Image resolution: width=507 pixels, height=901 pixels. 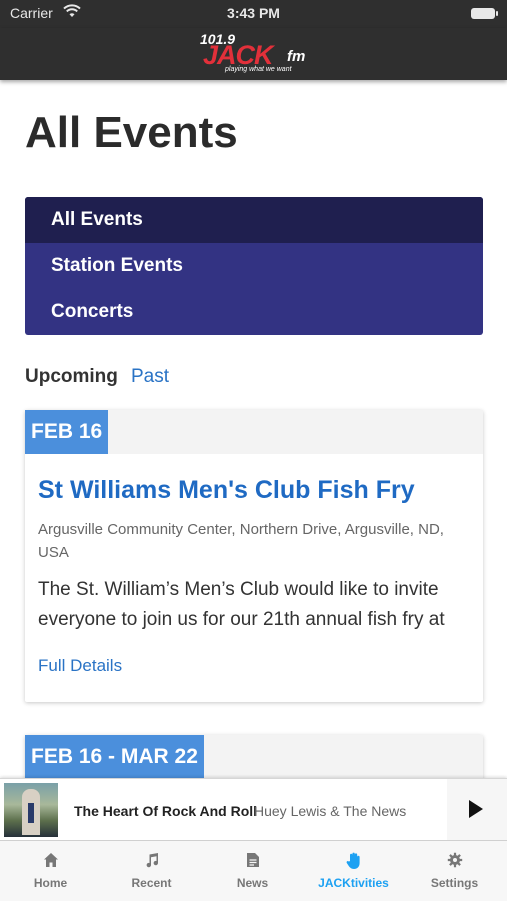 I want to click on clock: 3:43 PM, so click(x=253, y=13).